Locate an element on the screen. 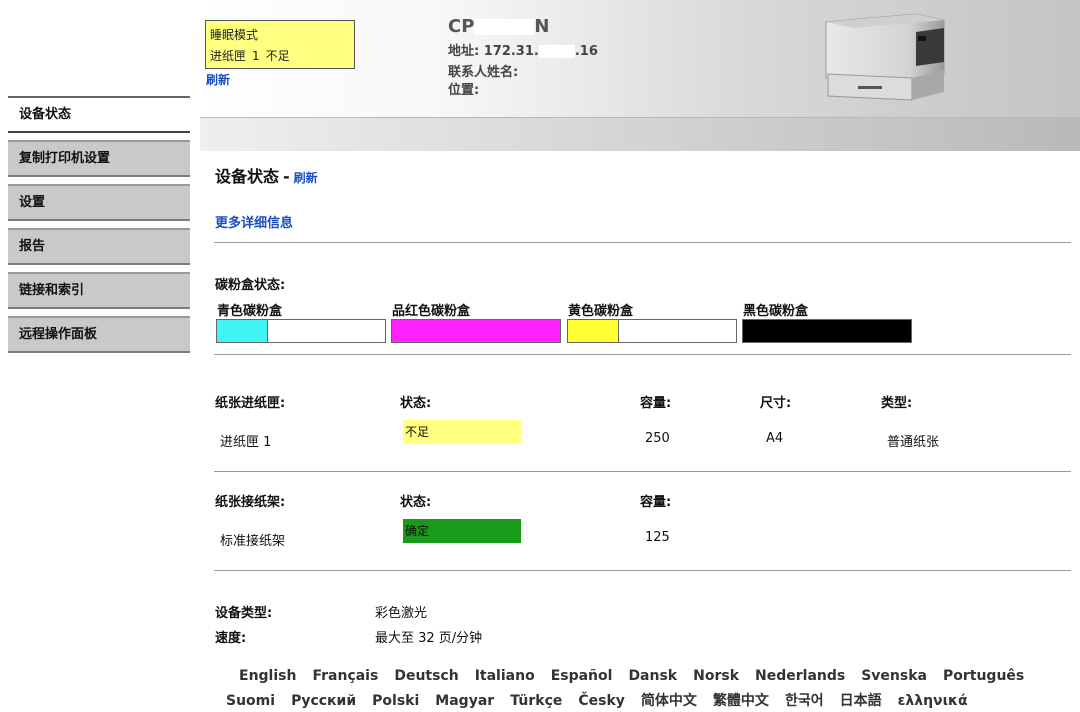  standard-bin-capacity: 125 is located at coordinates (657, 537).